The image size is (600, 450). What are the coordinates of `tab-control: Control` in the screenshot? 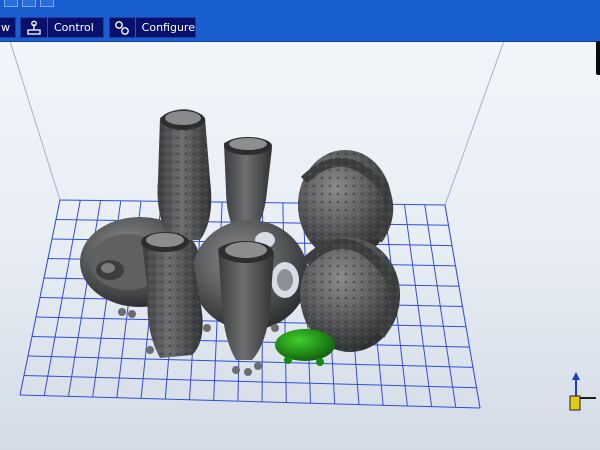 It's located at (62, 27).